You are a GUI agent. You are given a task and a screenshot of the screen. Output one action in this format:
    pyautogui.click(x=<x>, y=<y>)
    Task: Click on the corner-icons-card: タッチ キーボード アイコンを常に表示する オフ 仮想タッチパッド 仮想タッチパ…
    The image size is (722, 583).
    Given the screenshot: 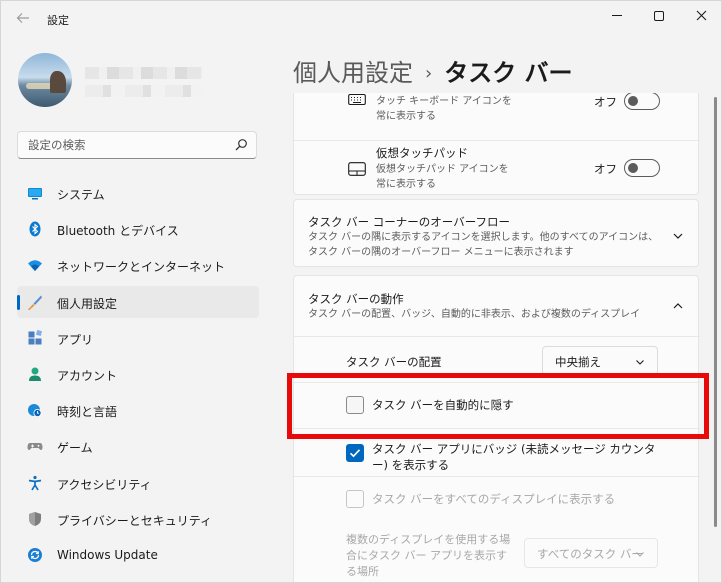 What is the action you would take?
    pyautogui.click(x=496, y=144)
    